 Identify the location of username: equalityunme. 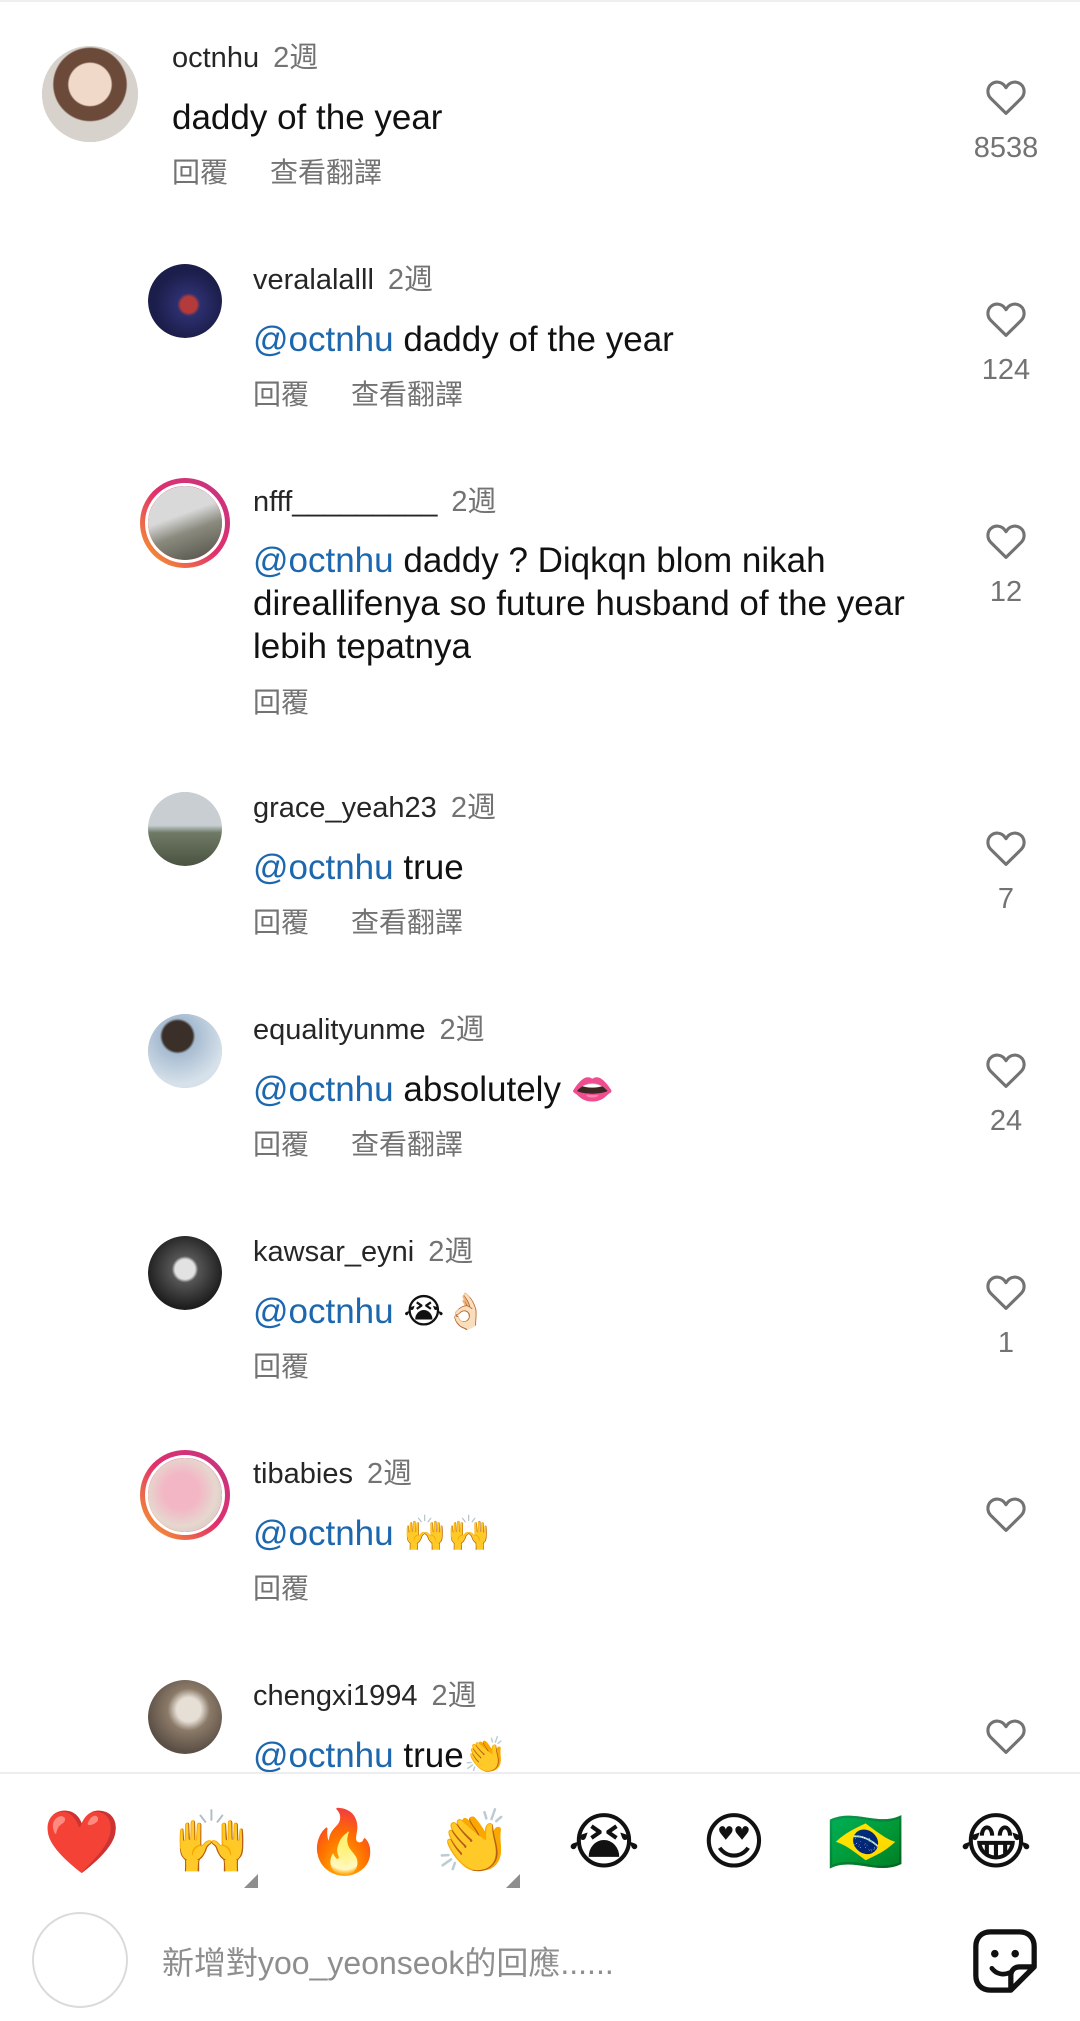
(339, 1030).